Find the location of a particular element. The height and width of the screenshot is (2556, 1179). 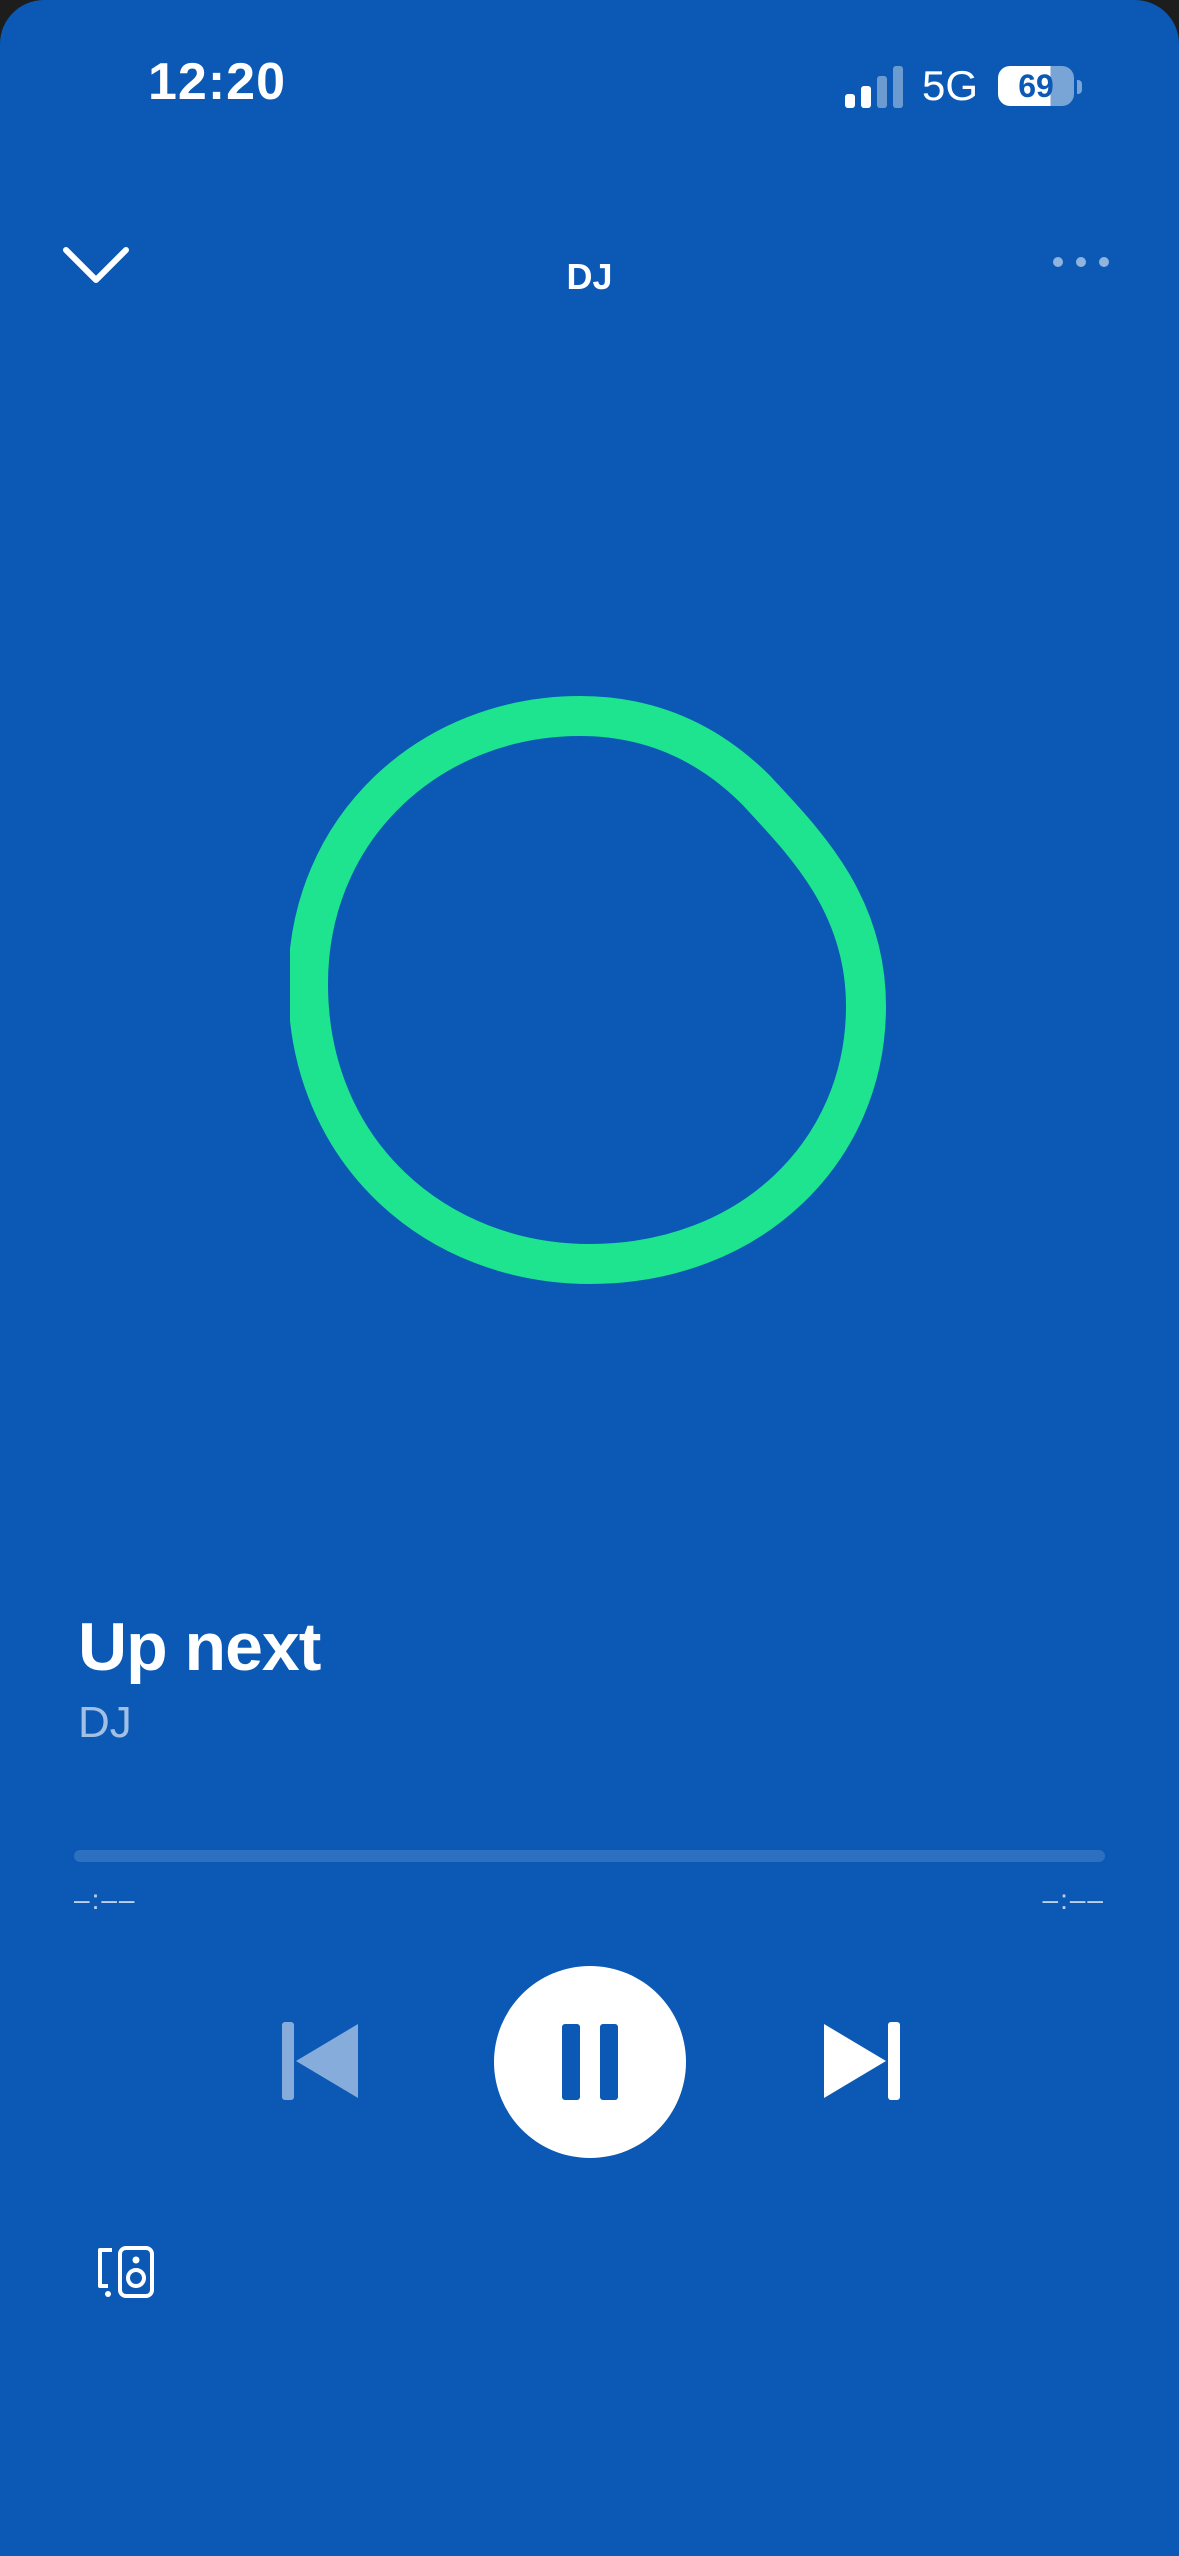

dj-ring-icon is located at coordinates (588, 990).